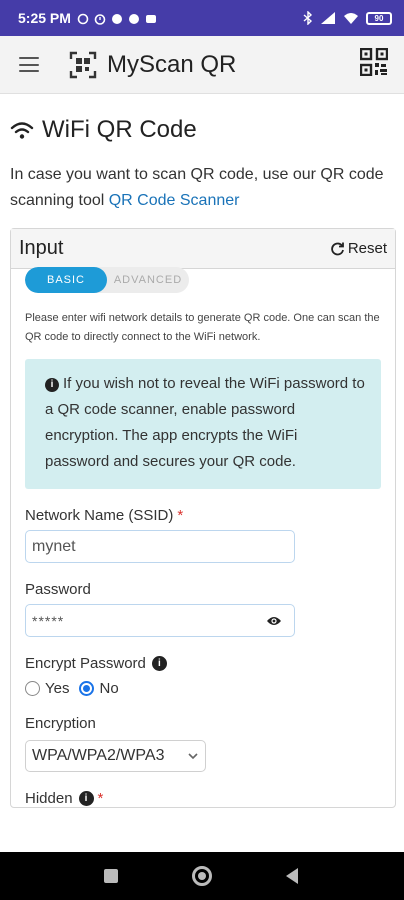 Image resolution: width=404 pixels, height=900 pixels. Describe the element at coordinates (203, 663) in the screenshot. I see `encrypt-password-label: Encrypt Password i` at that location.